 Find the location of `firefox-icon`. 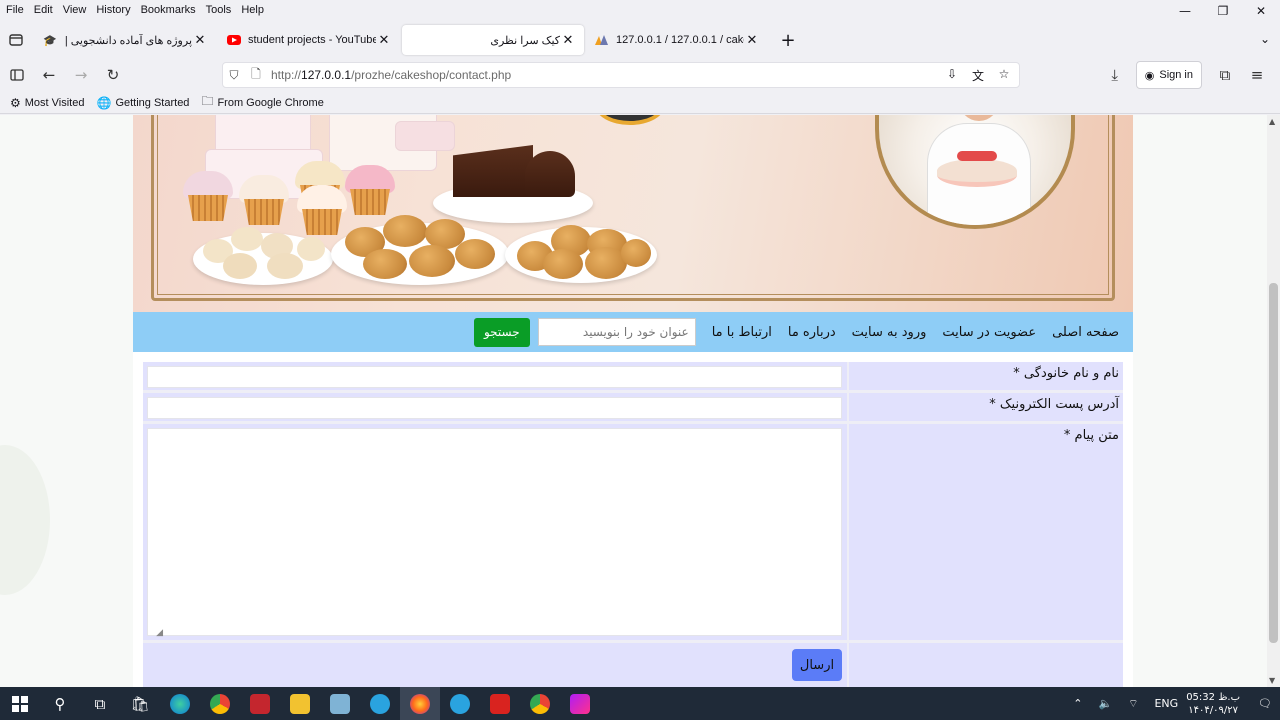

firefox-icon is located at coordinates (420, 703).